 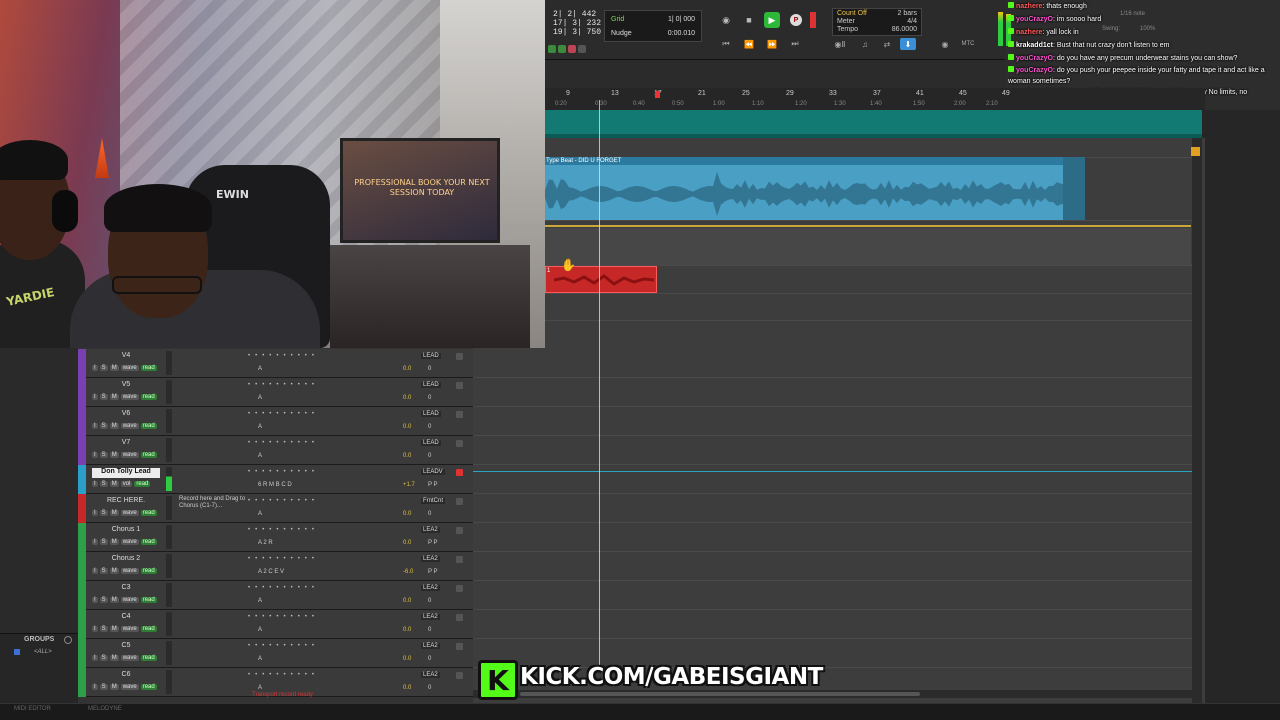 What do you see at coordinates (726, 20) in the screenshot?
I see `online-button: ◉` at bounding box center [726, 20].